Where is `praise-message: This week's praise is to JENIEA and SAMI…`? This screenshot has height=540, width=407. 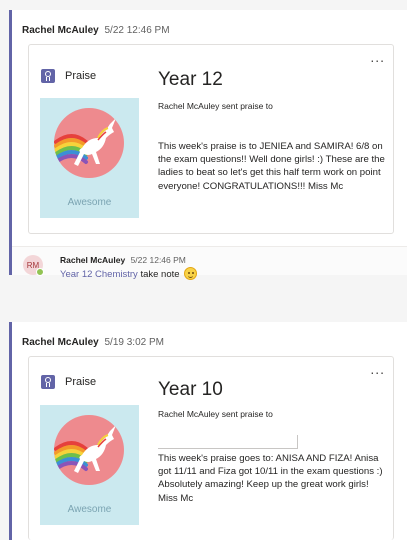 praise-message: This week's praise is to JENIEA and SAMI… is located at coordinates (271, 166).